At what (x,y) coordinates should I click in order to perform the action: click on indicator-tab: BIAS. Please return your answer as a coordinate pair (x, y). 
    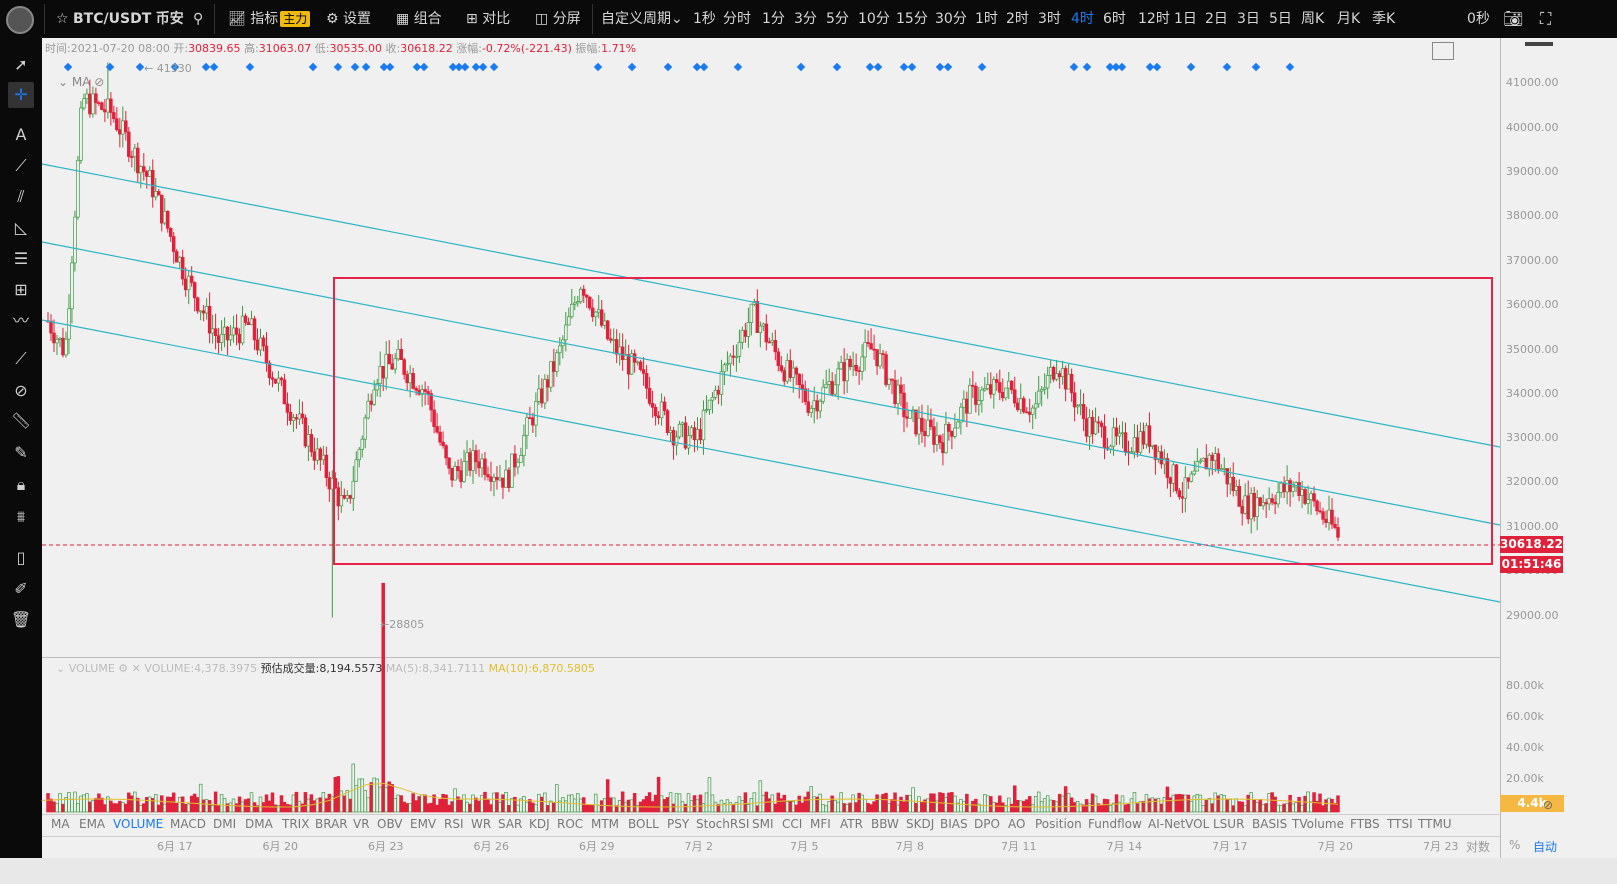
    Looking at the image, I should click on (954, 824).